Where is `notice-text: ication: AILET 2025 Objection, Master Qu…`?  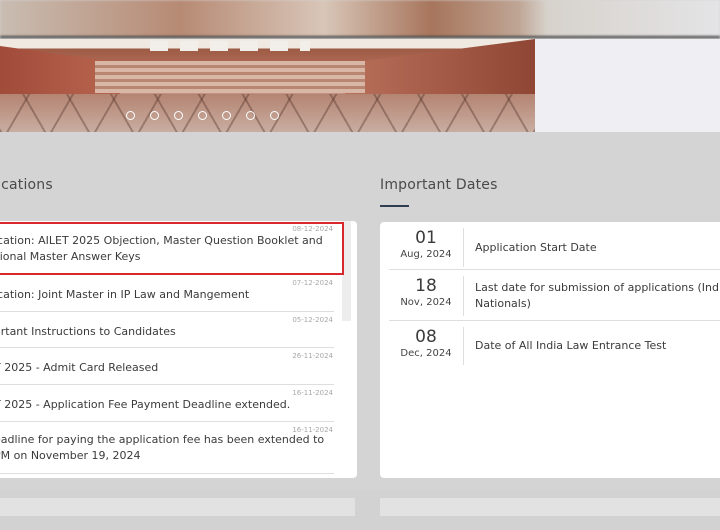
notice-text: ication: AILET 2025 Objection, Master Qu… is located at coordinates (161, 241).